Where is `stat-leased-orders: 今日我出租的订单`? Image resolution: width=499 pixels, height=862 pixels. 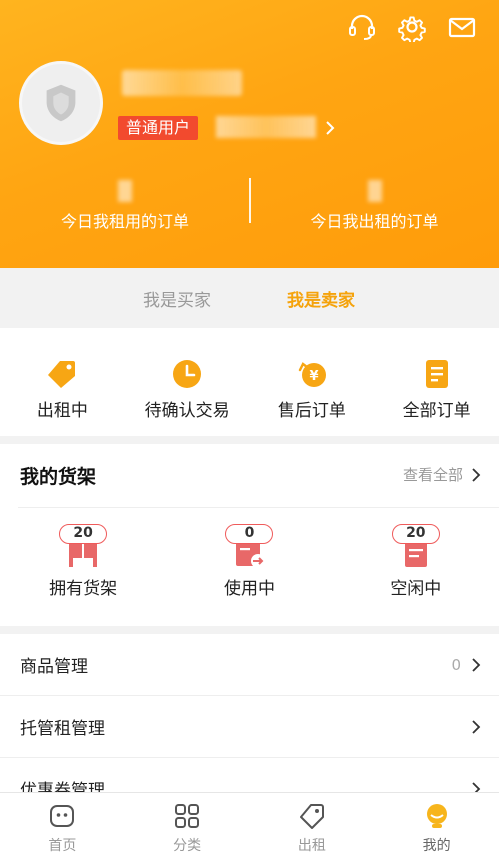
stat-leased-orders: 今日我出租的订单 is located at coordinates (374, 206).